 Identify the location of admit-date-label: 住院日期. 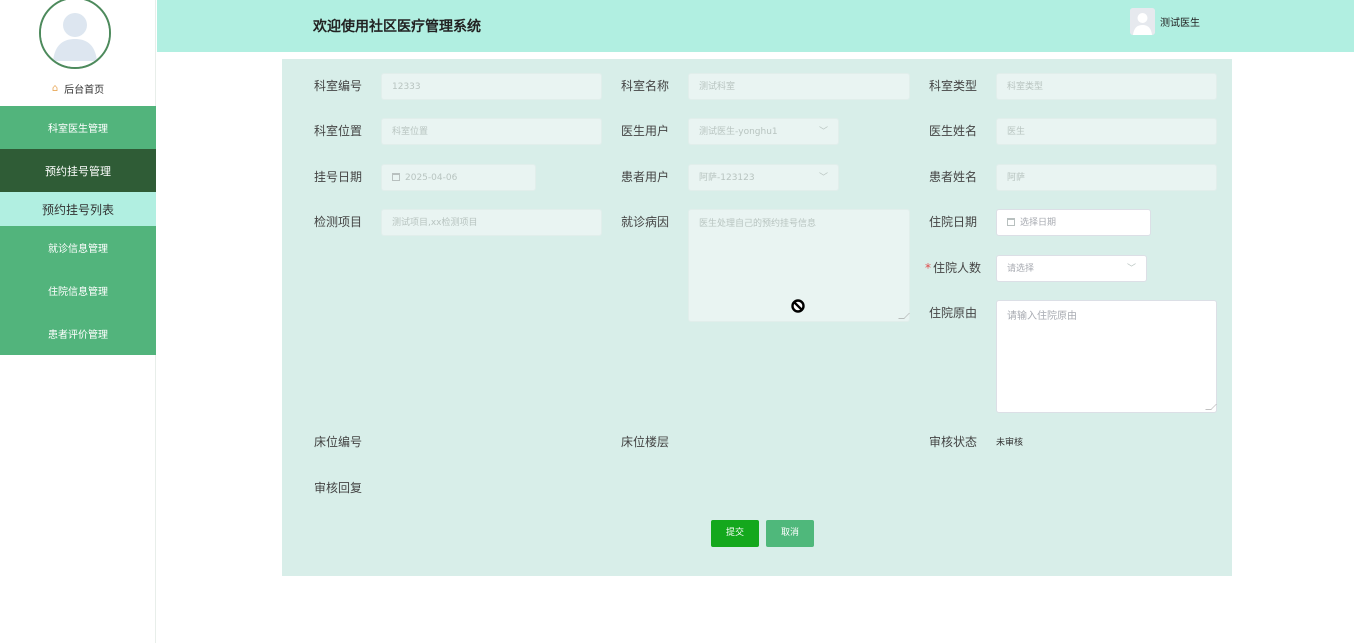
(953, 222).